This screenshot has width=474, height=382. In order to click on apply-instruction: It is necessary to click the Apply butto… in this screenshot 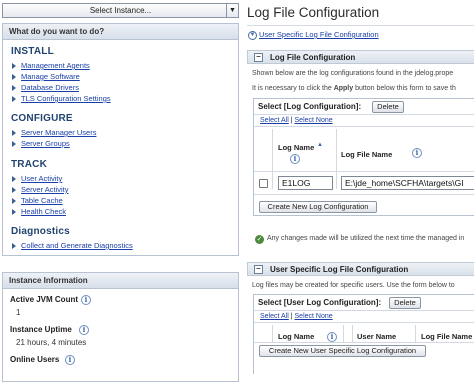, I will do `click(354, 88)`.